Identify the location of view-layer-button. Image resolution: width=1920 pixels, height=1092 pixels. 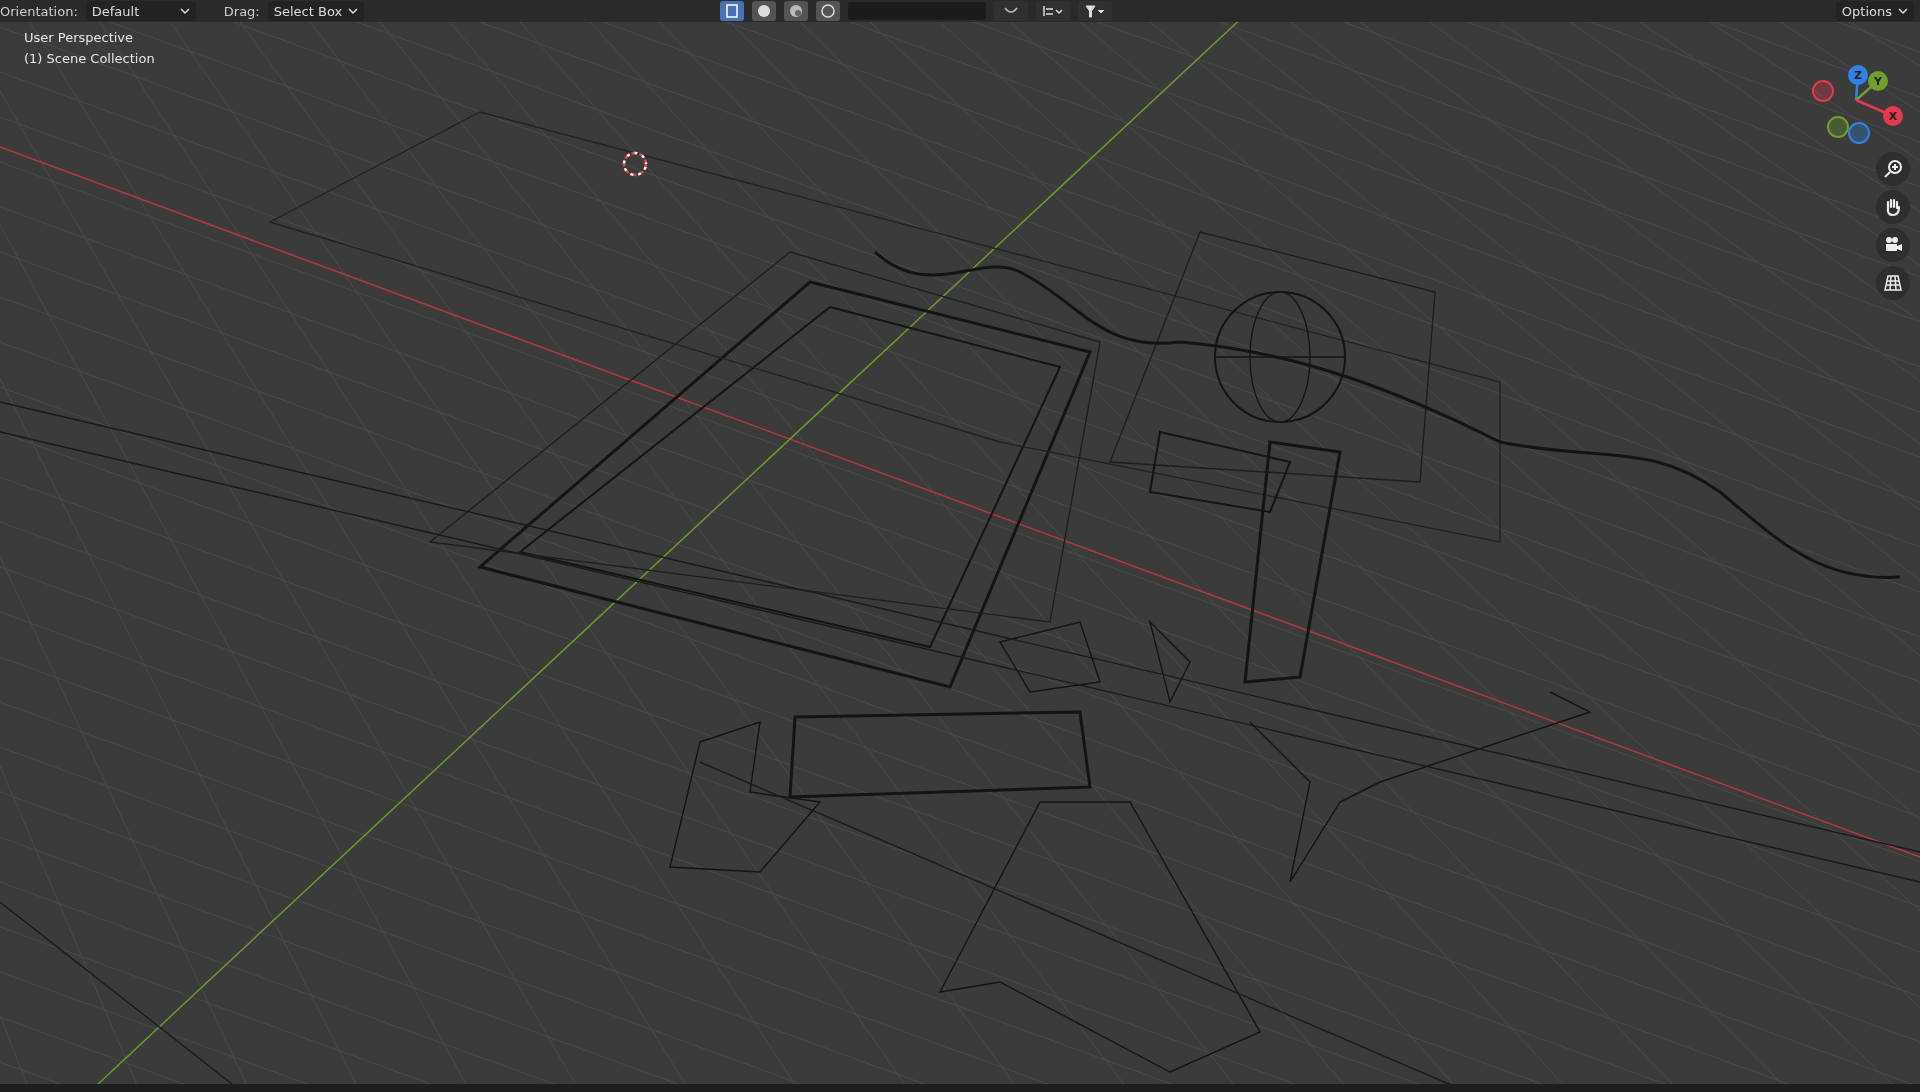
(1053, 11).